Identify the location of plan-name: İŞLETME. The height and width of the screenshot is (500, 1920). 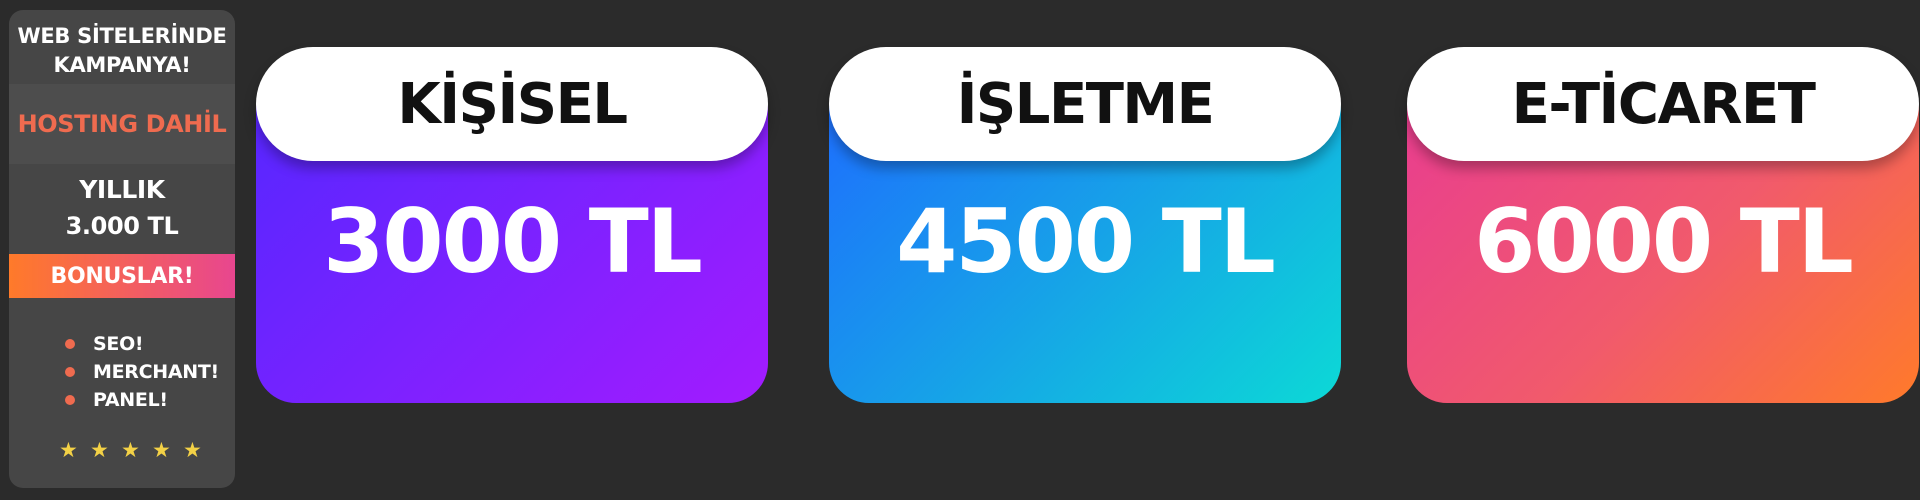
(1085, 104).